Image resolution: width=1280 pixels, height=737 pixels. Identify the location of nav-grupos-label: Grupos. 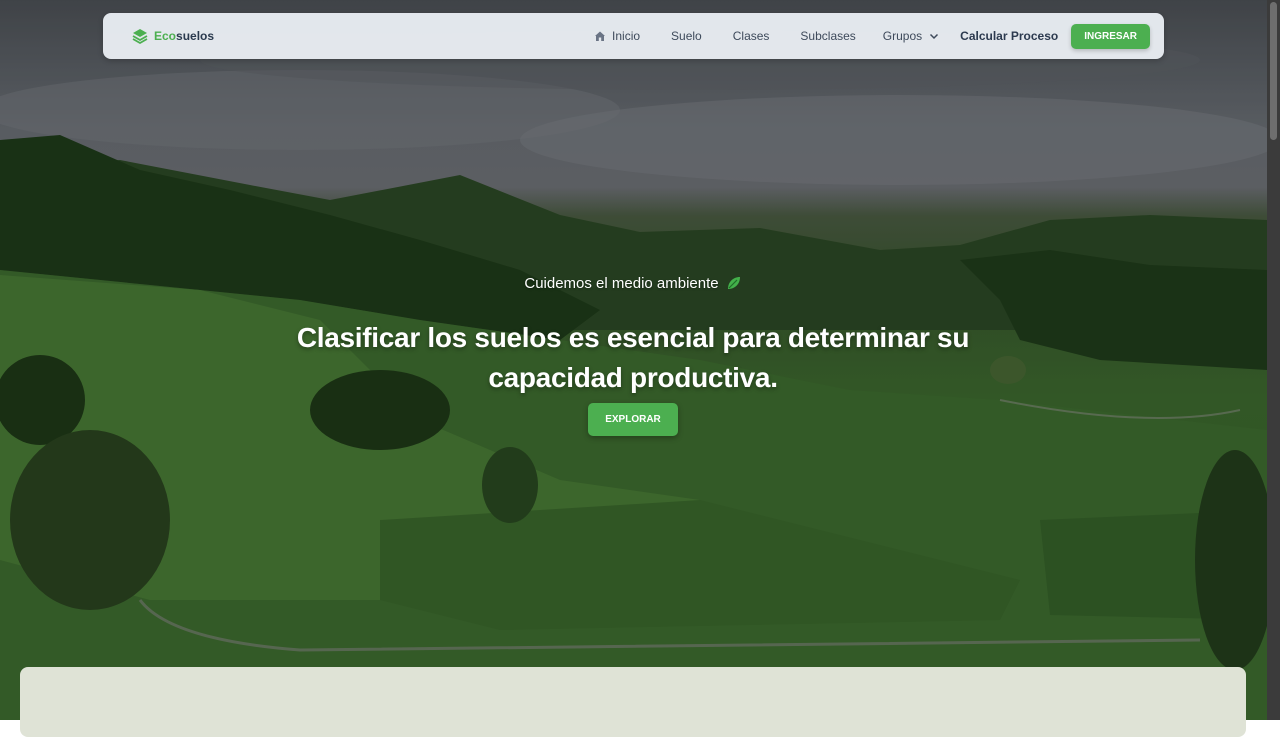
(902, 36).